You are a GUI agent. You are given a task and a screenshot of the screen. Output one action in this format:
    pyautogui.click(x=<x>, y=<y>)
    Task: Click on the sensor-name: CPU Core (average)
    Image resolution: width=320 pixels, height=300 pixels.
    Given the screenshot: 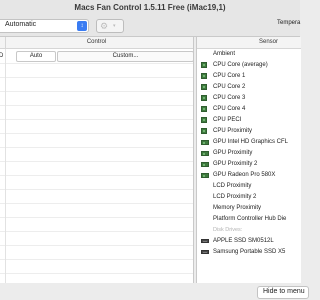 What is the action you would take?
    pyautogui.click(x=240, y=65)
    